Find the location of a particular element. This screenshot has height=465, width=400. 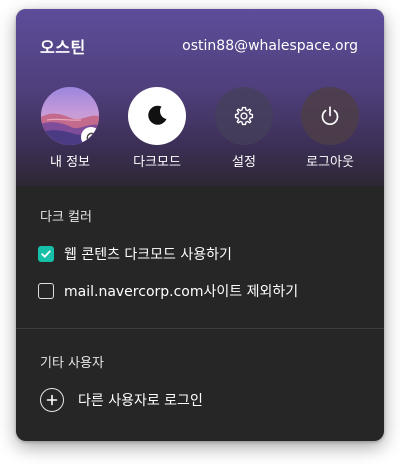

logout-button: 로그아웃 is located at coordinates (330, 128).